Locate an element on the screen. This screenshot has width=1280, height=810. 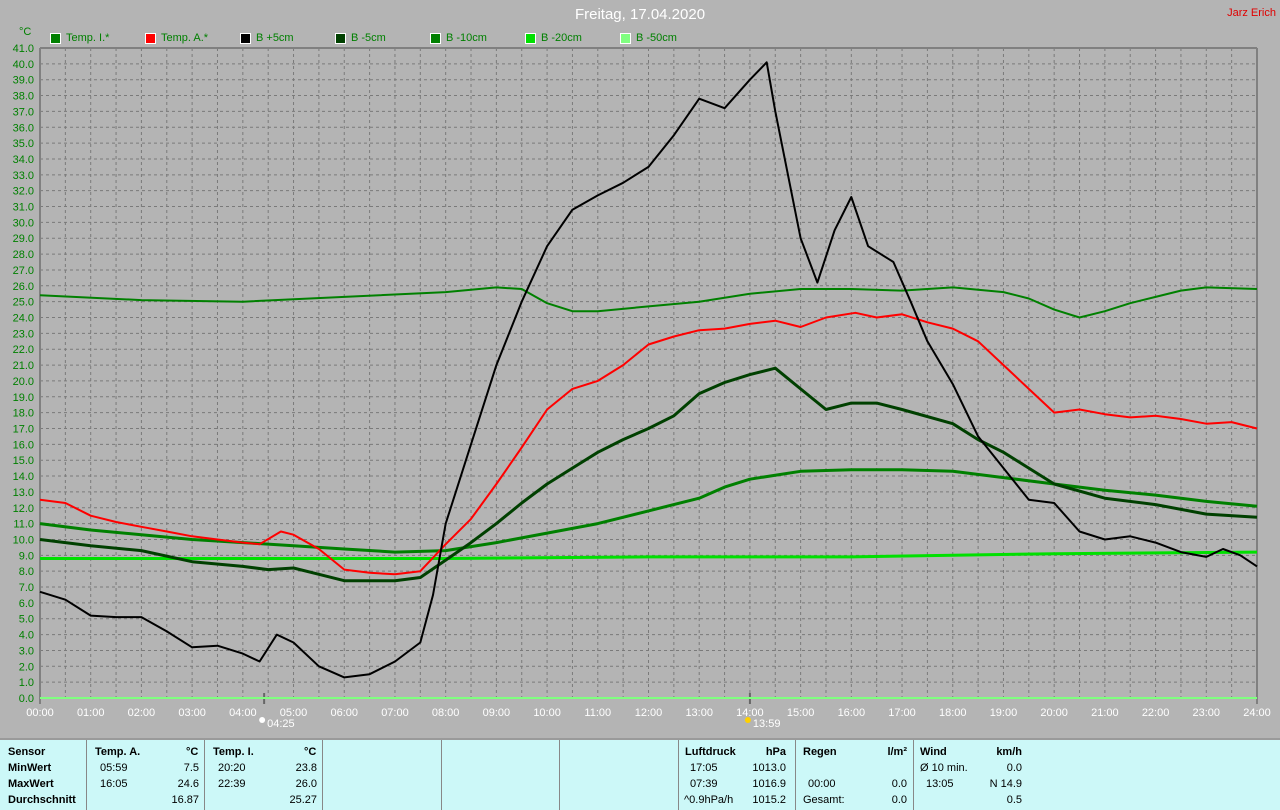
x-tick-label: 07:00 is located at coordinates (395, 713).